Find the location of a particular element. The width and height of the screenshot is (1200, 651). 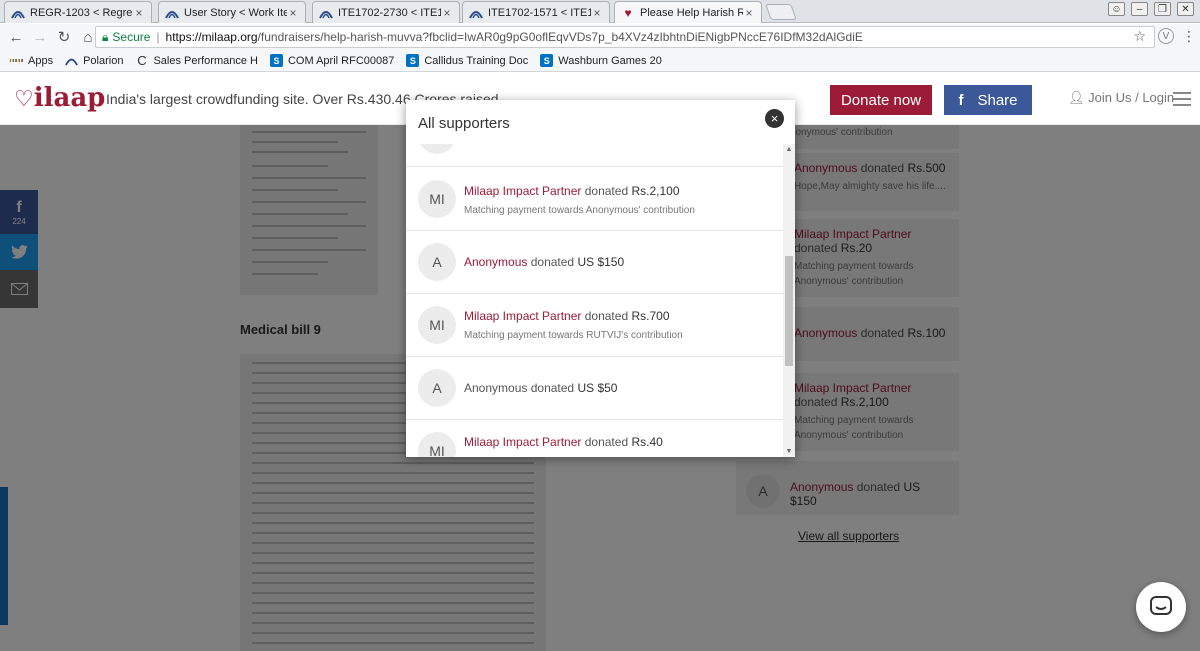

supporter-amount: US $150 is located at coordinates (601, 262).